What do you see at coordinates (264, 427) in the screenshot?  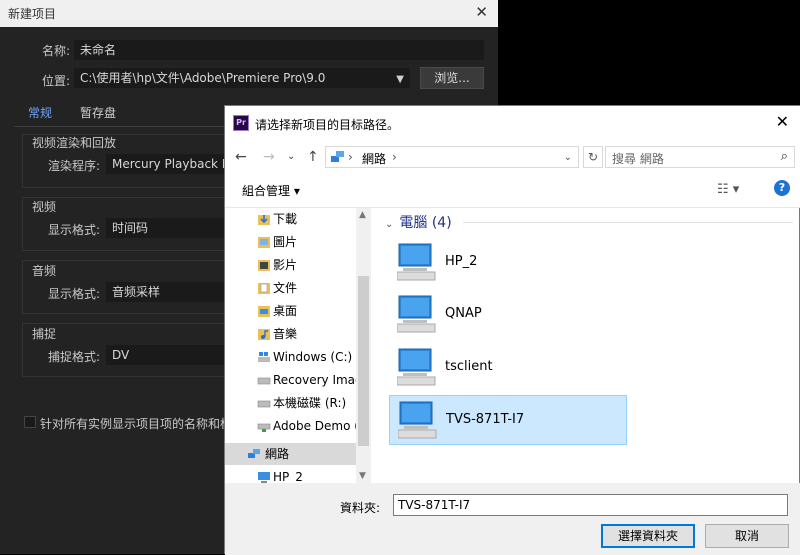 I see `network-drive-icon` at bounding box center [264, 427].